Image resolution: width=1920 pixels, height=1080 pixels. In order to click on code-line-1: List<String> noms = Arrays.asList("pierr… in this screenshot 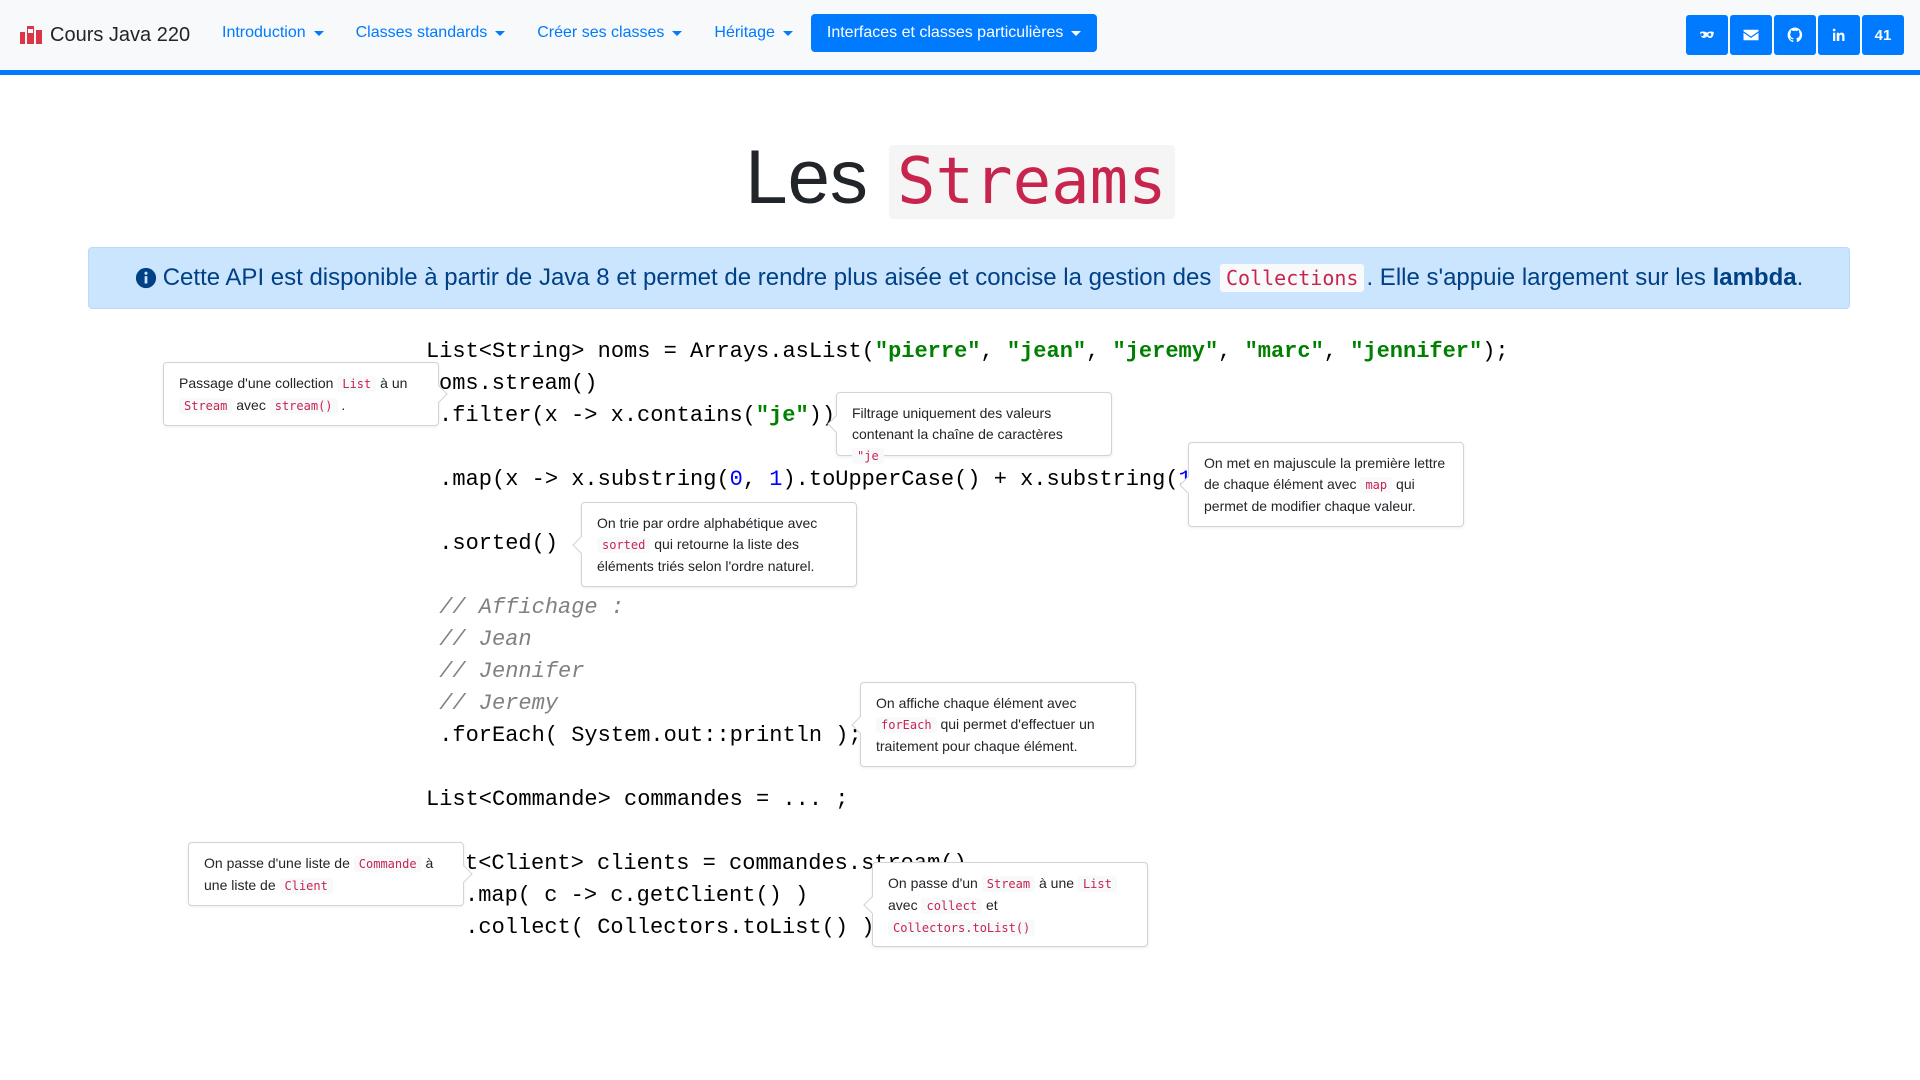, I will do `click(967, 351)`.